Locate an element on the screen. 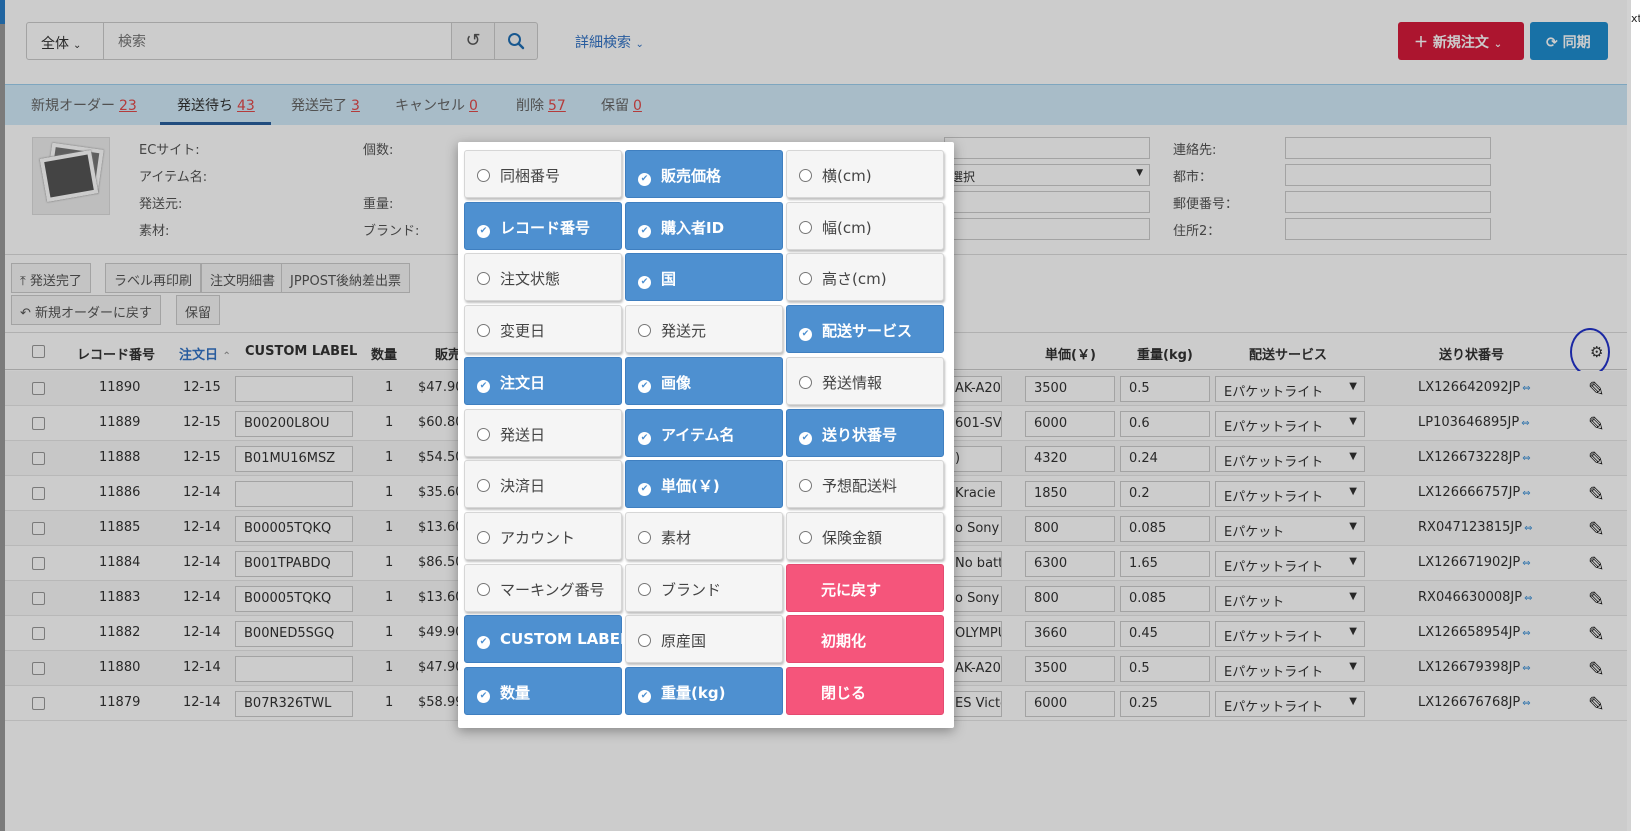 This screenshot has width=1640, height=831. column-toggle-option: アカウント is located at coordinates (543, 535).